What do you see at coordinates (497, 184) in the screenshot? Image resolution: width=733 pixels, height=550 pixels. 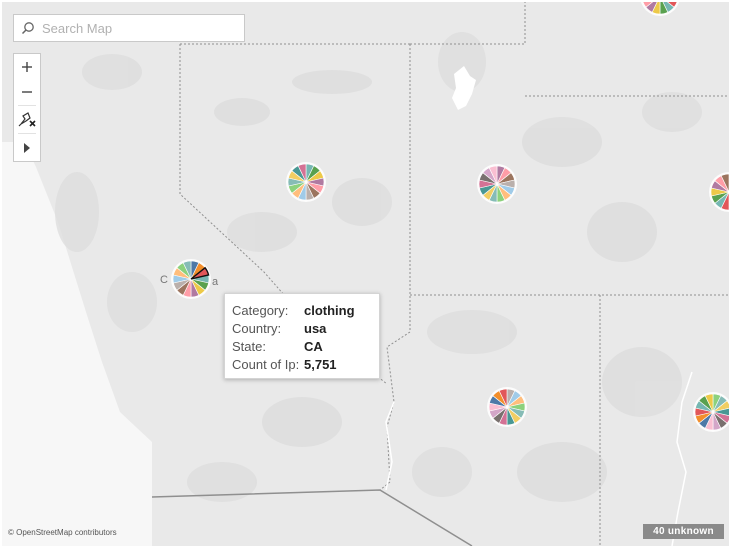 I see `pie-marker-ut` at bounding box center [497, 184].